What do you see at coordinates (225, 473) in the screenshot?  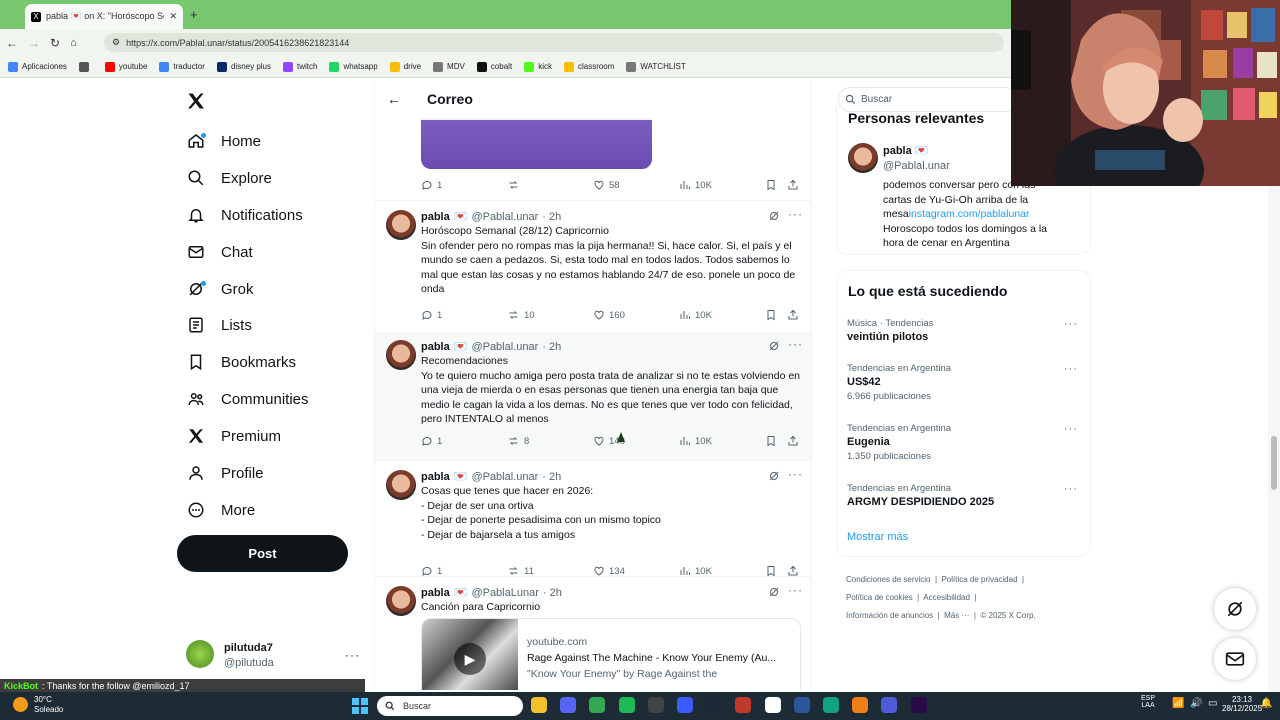 I see `nav-item-profile: Profile` at bounding box center [225, 473].